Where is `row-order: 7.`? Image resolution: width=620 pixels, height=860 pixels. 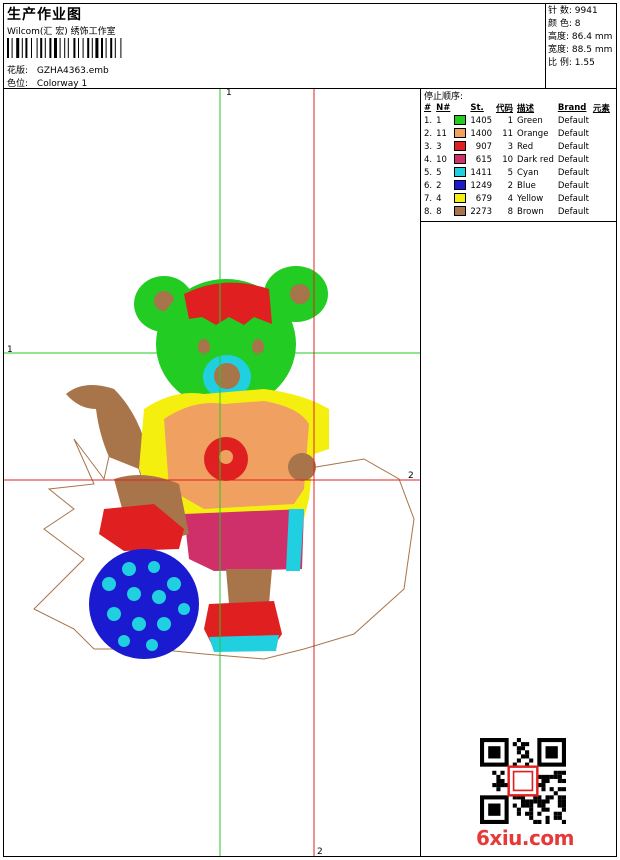 row-order: 7. is located at coordinates (428, 198).